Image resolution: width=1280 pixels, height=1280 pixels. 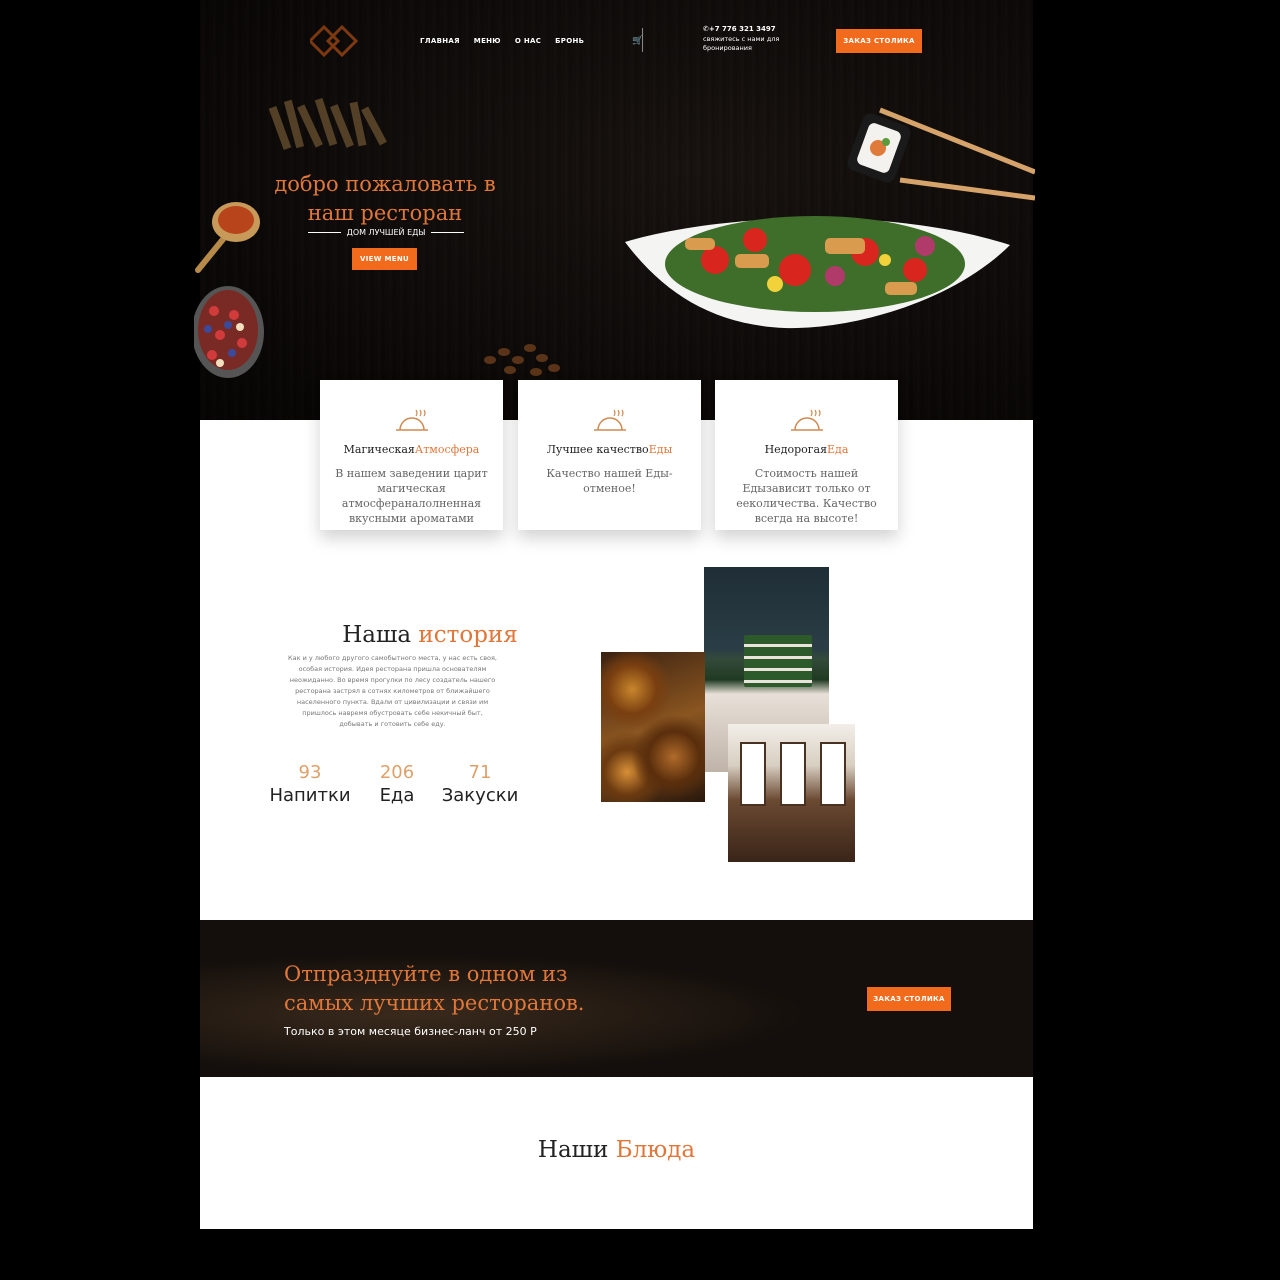 What do you see at coordinates (397, 795) in the screenshot?
I see `stat-label: Еда` at bounding box center [397, 795].